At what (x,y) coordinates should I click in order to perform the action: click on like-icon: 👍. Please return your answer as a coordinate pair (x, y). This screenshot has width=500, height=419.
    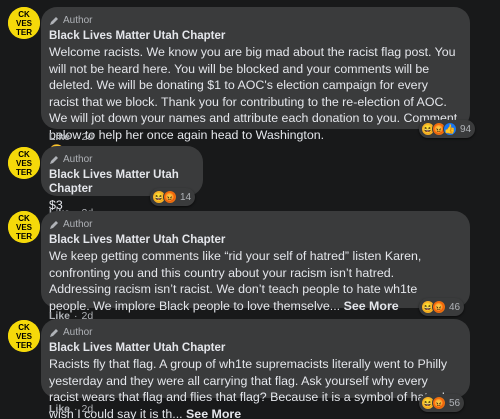
    Looking at the image, I should click on (450, 129).